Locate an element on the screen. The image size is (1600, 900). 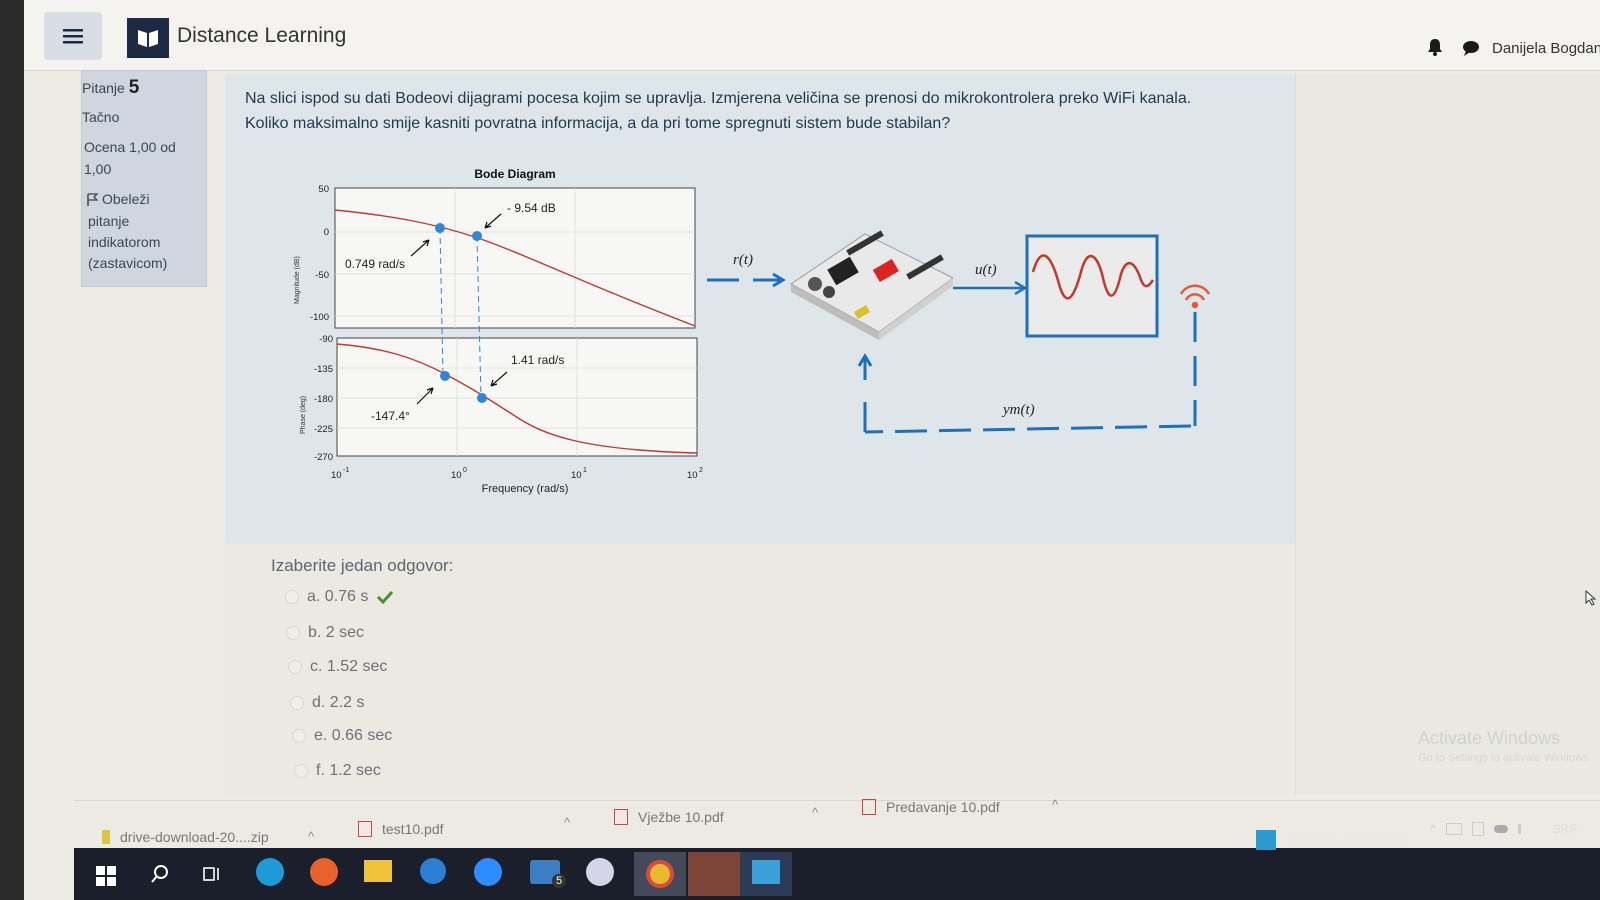
download-item-zip: drive-download-20....zip is located at coordinates (185, 837).